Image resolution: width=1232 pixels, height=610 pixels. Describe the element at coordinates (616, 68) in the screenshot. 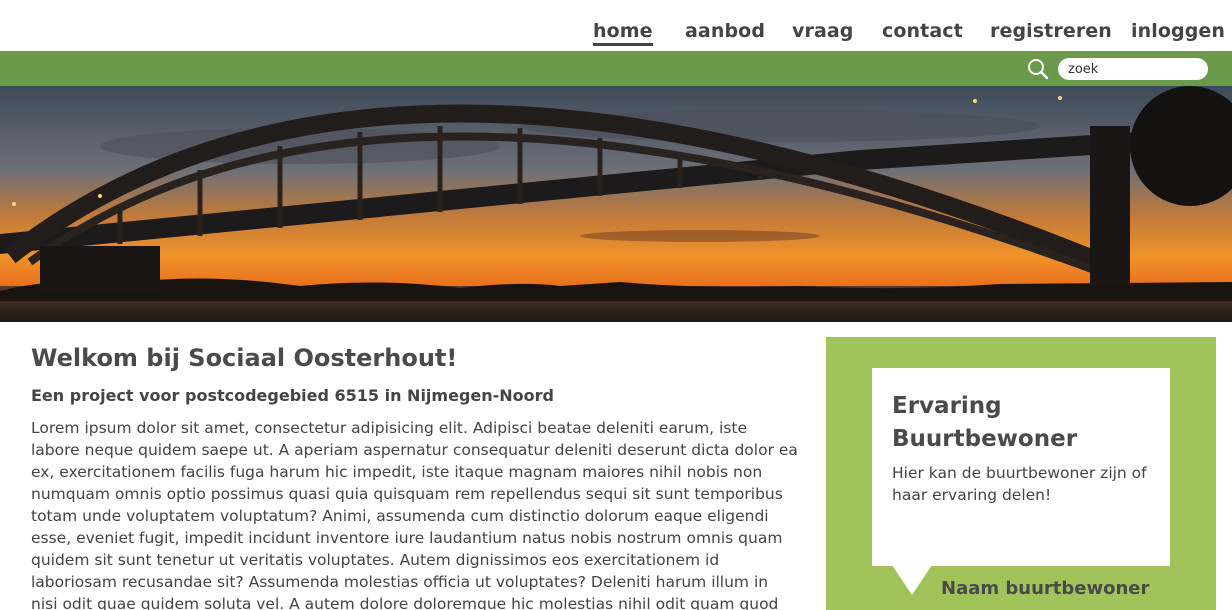

I see `search-bar` at that location.